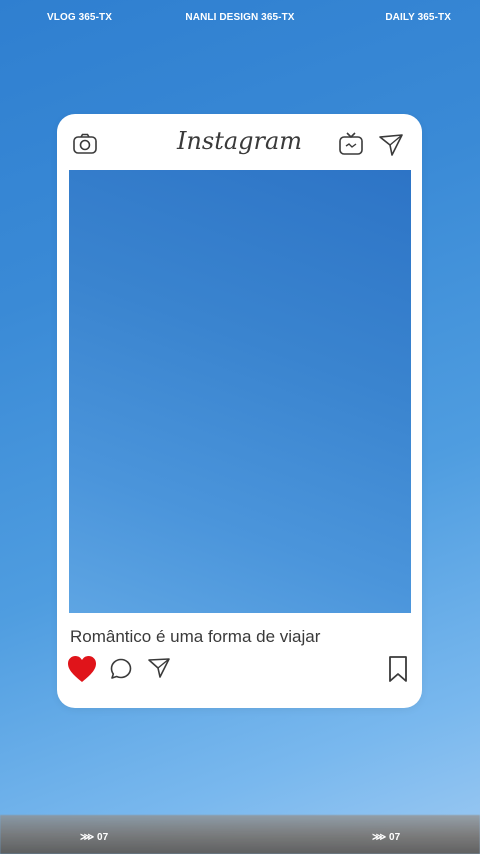 The width and height of the screenshot is (480, 854). What do you see at coordinates (239, 670) in the screenshot?
I see `post-actions` at bounding box center [239, 670].